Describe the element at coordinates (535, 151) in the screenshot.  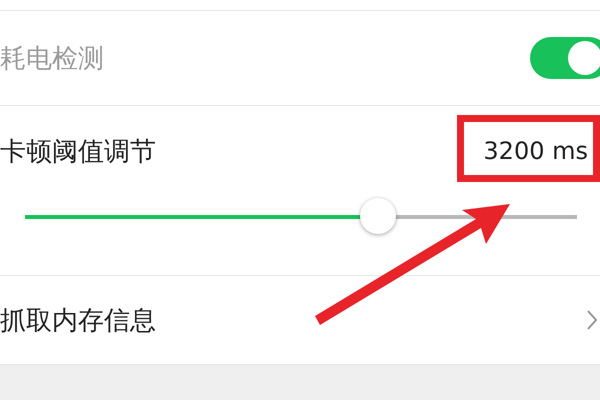
I see `value-text: 3200 ms` at that location.